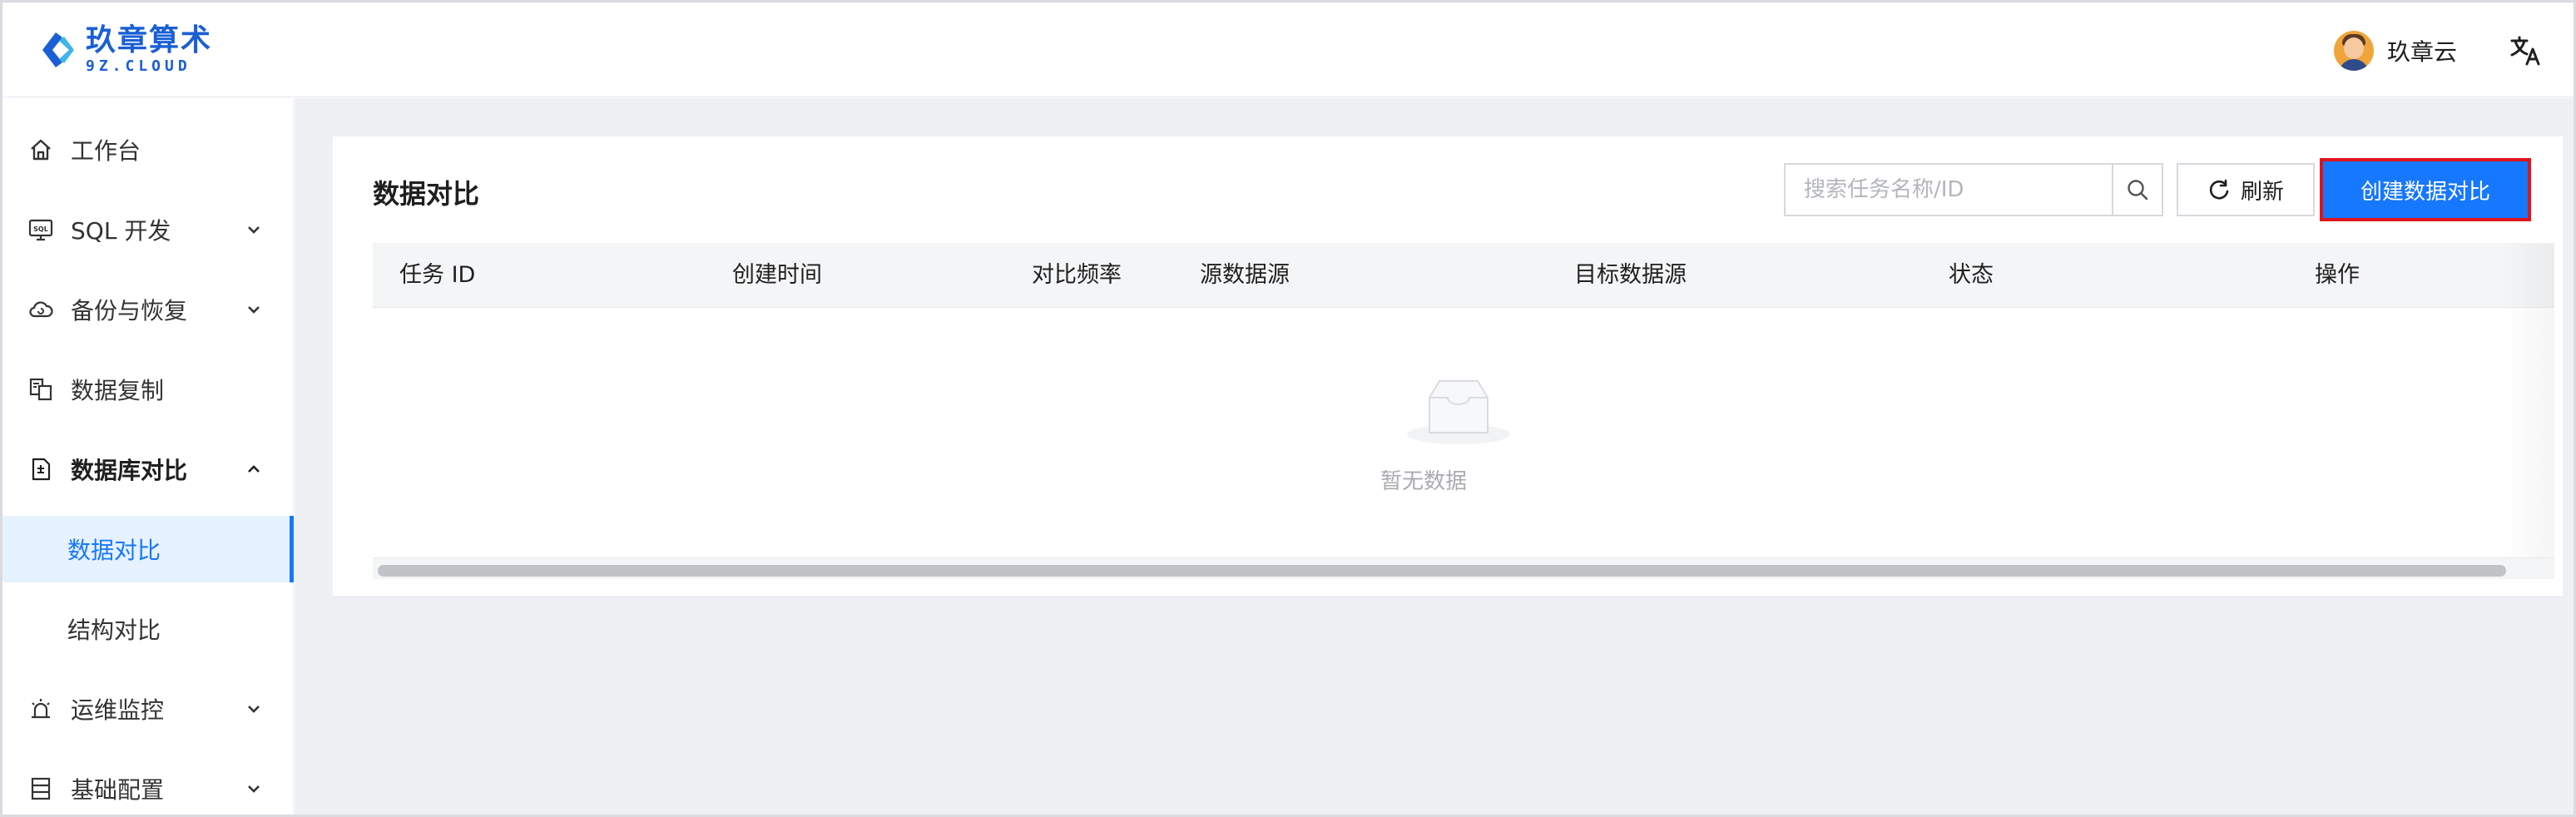  Describe the element at coordinates (114, 550) in the screenshot. I see `sidebar-subitem-label: 数据对比` at that location.